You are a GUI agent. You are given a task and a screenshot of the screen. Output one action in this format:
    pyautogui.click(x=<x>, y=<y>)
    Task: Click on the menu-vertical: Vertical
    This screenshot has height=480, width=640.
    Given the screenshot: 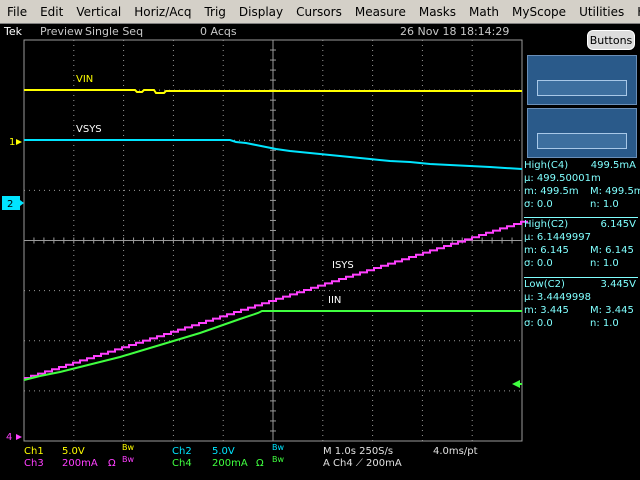 What is the action you would take?
    pyautogui.click(x=98, y=12)
    